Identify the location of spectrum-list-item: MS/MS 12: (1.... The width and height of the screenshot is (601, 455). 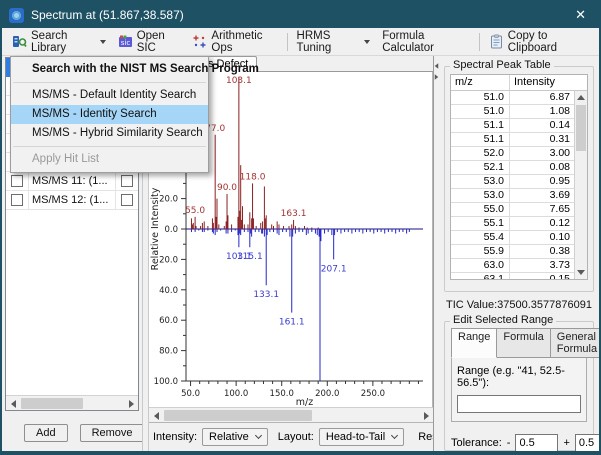
(72, 200).